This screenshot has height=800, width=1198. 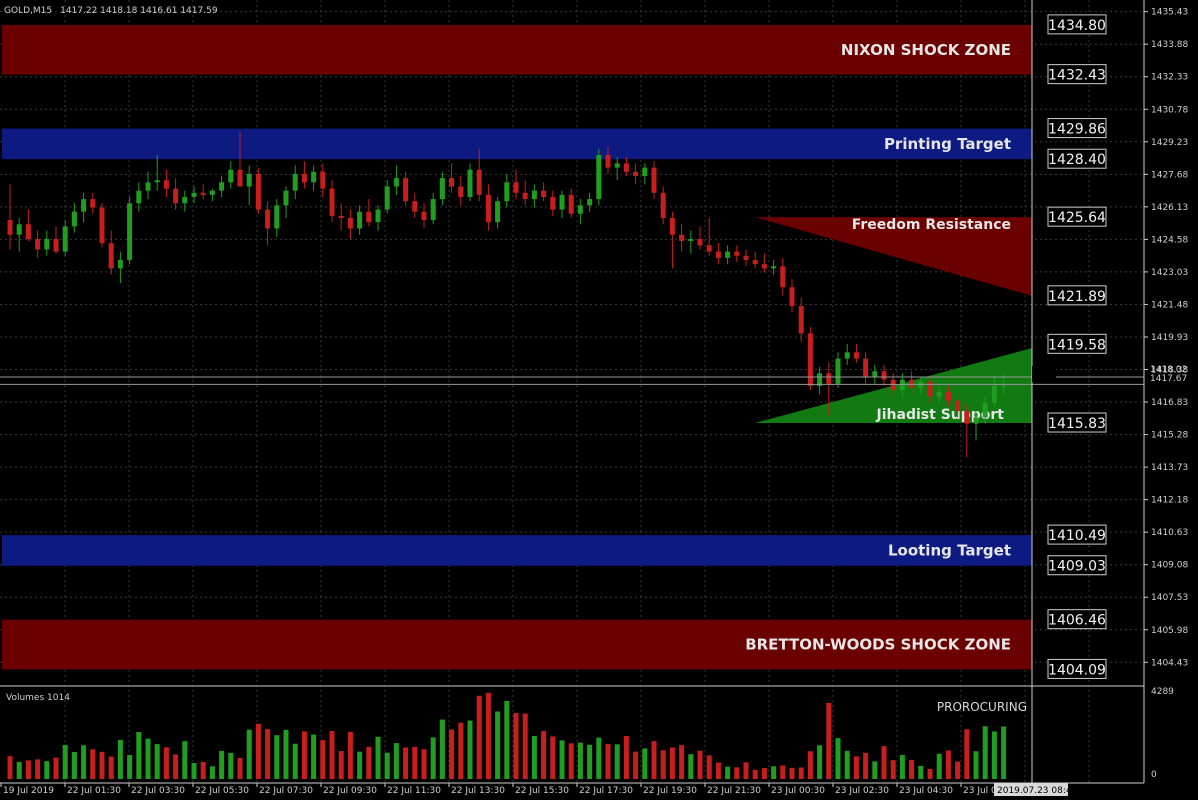 What do you see at coordinates (158, 791) in the screenshot?
I see `time-tick-label: 22 Jul 03:30` at bounding box center [158, 791].